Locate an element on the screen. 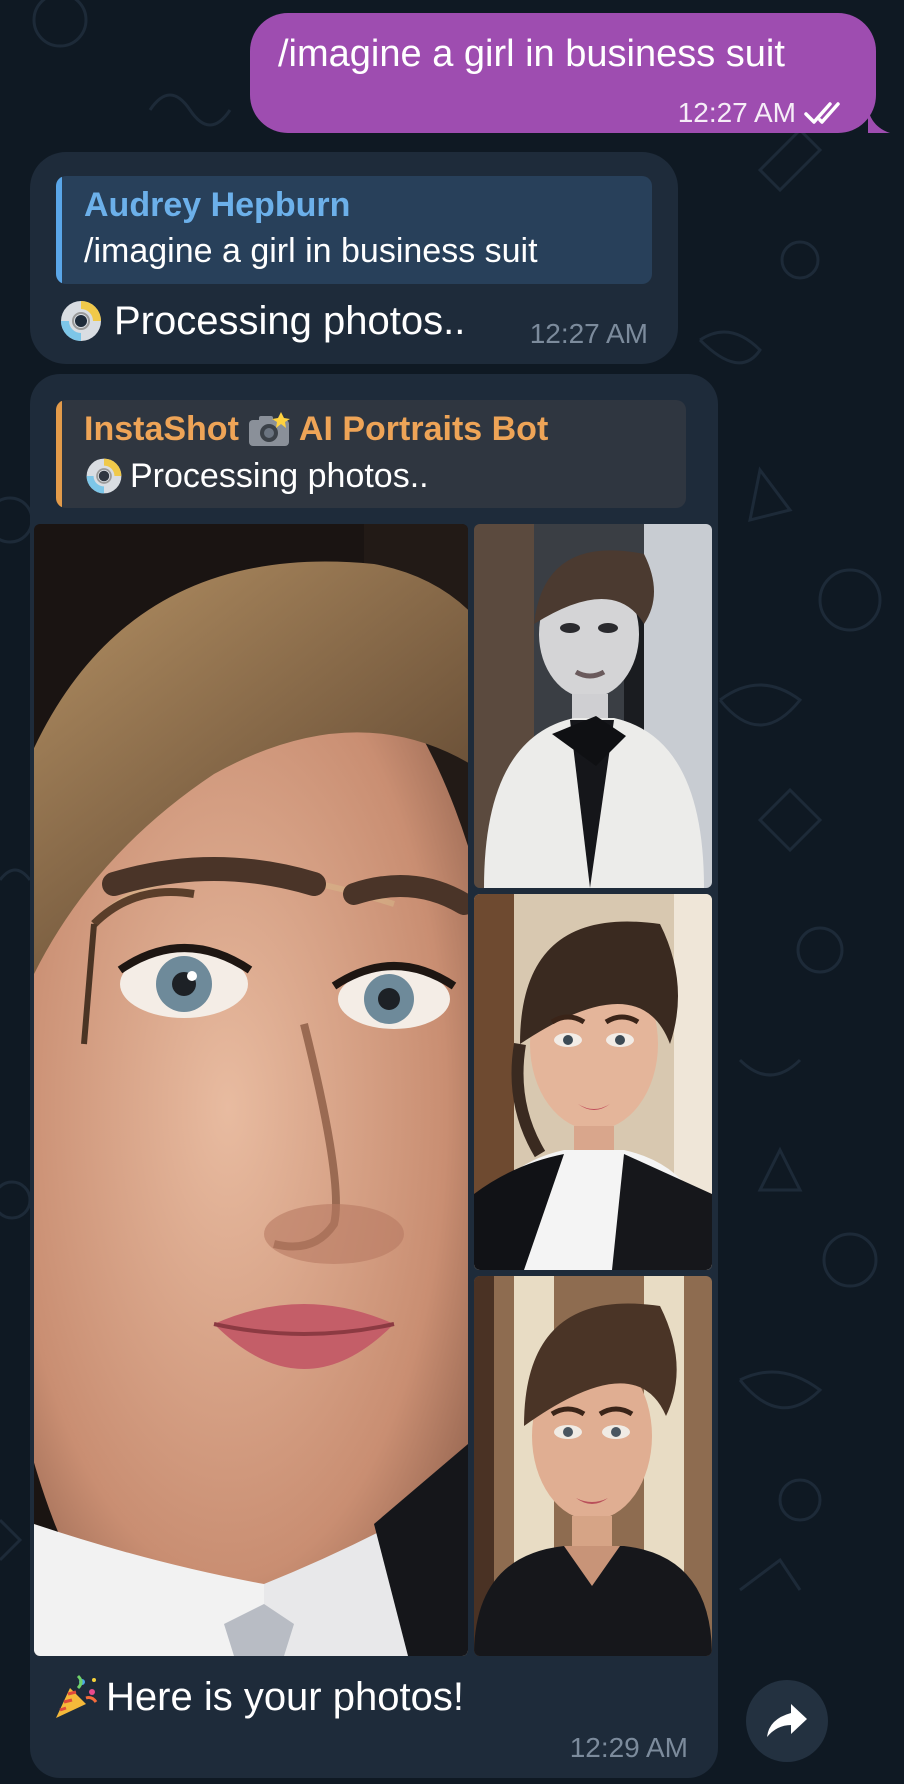  sender-name-suffix: AI Portraits Bot is located at coordinates (423, 429).